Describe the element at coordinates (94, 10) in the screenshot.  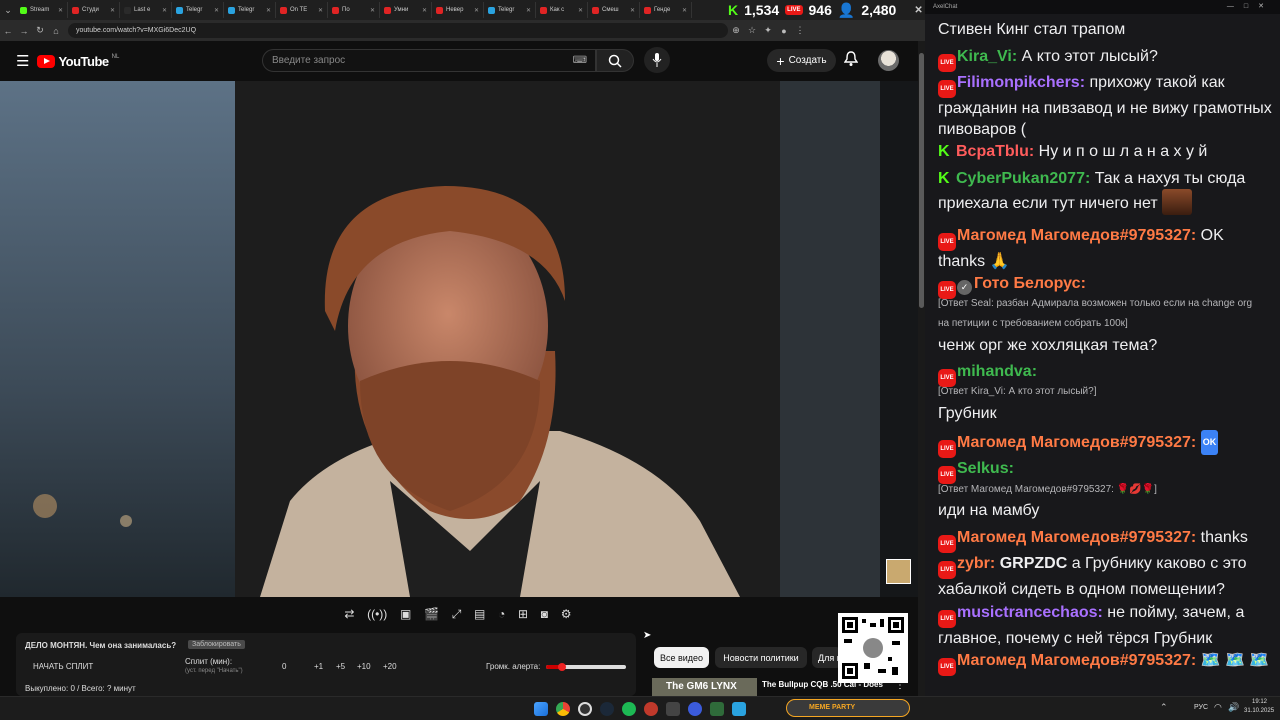
I see `browser-tab: Студи ✕` at that location.